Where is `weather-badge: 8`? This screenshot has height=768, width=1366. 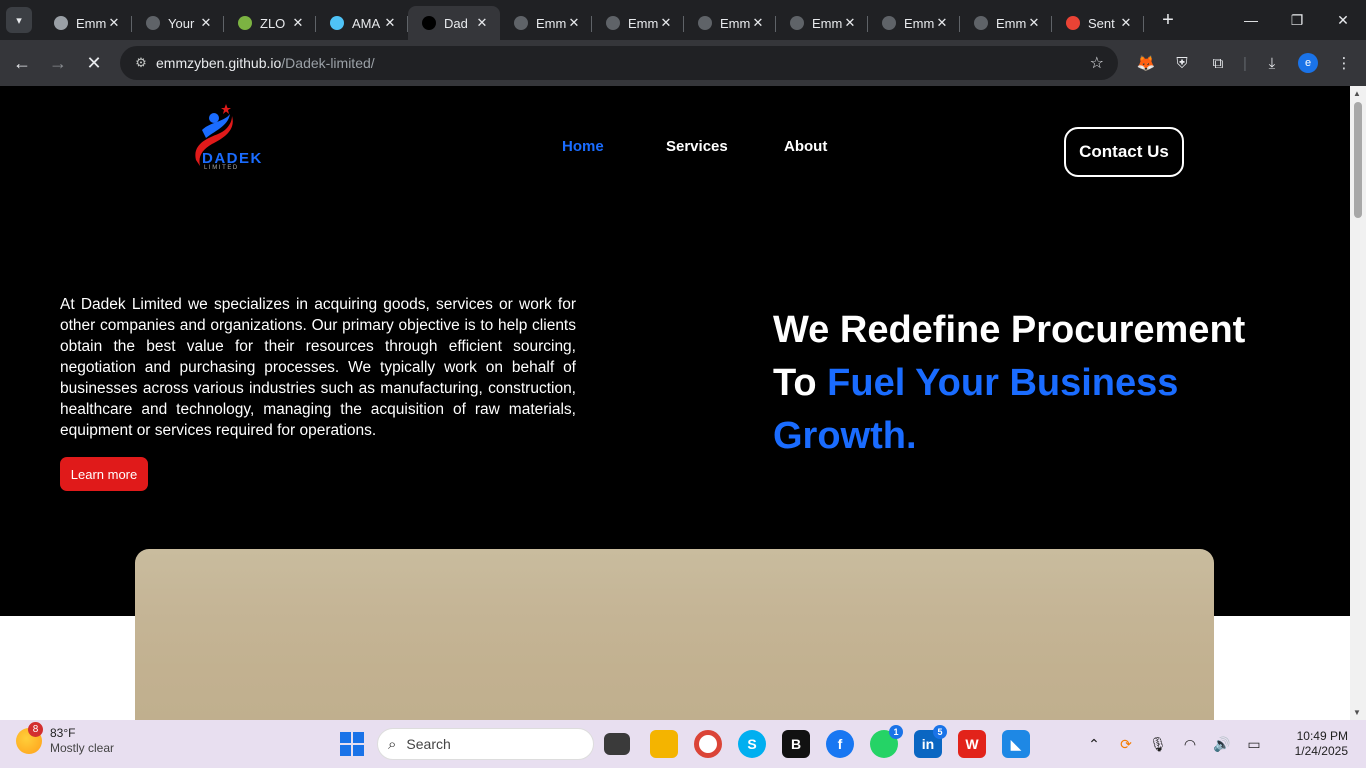 weather-badge: 8 is located at coordinates (35, 729).